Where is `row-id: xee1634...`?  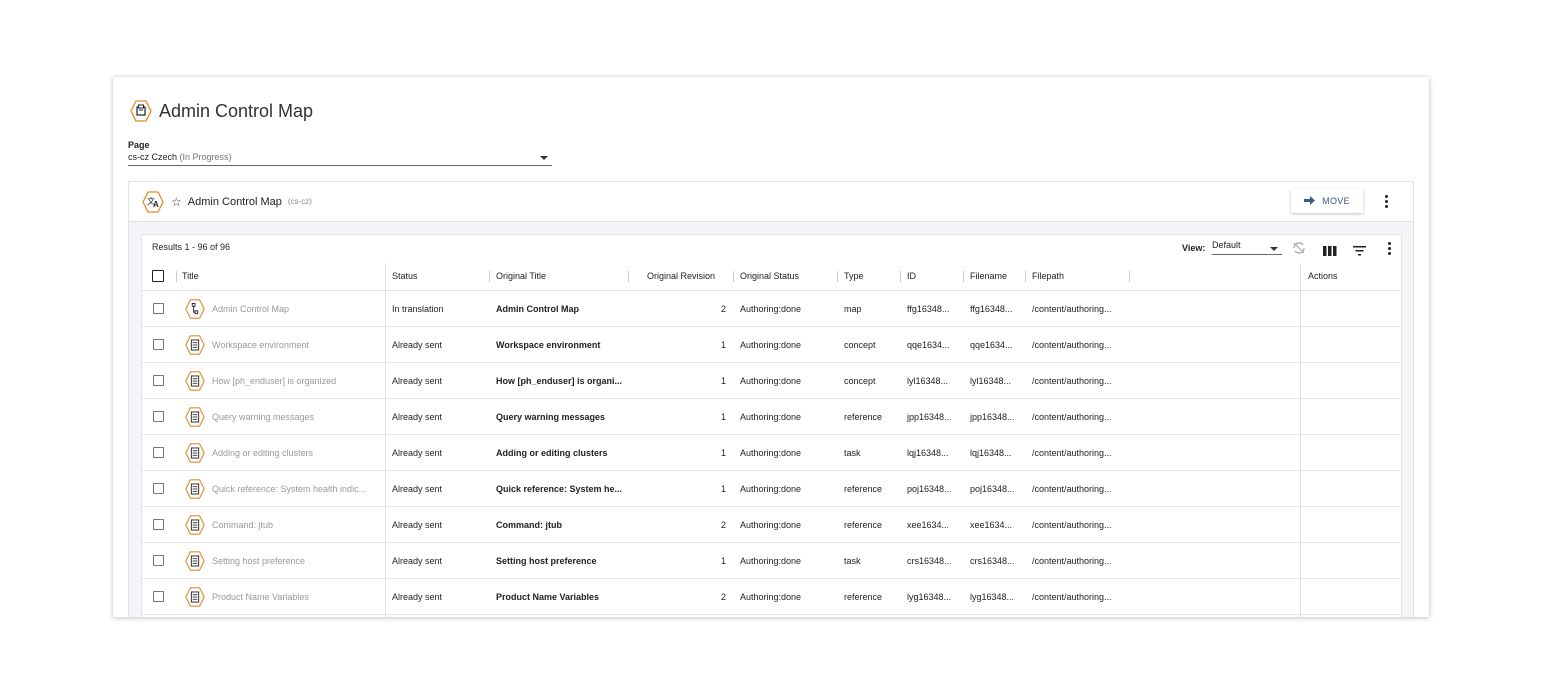 row-id: xee1634... is located at coordinates (928, 525).